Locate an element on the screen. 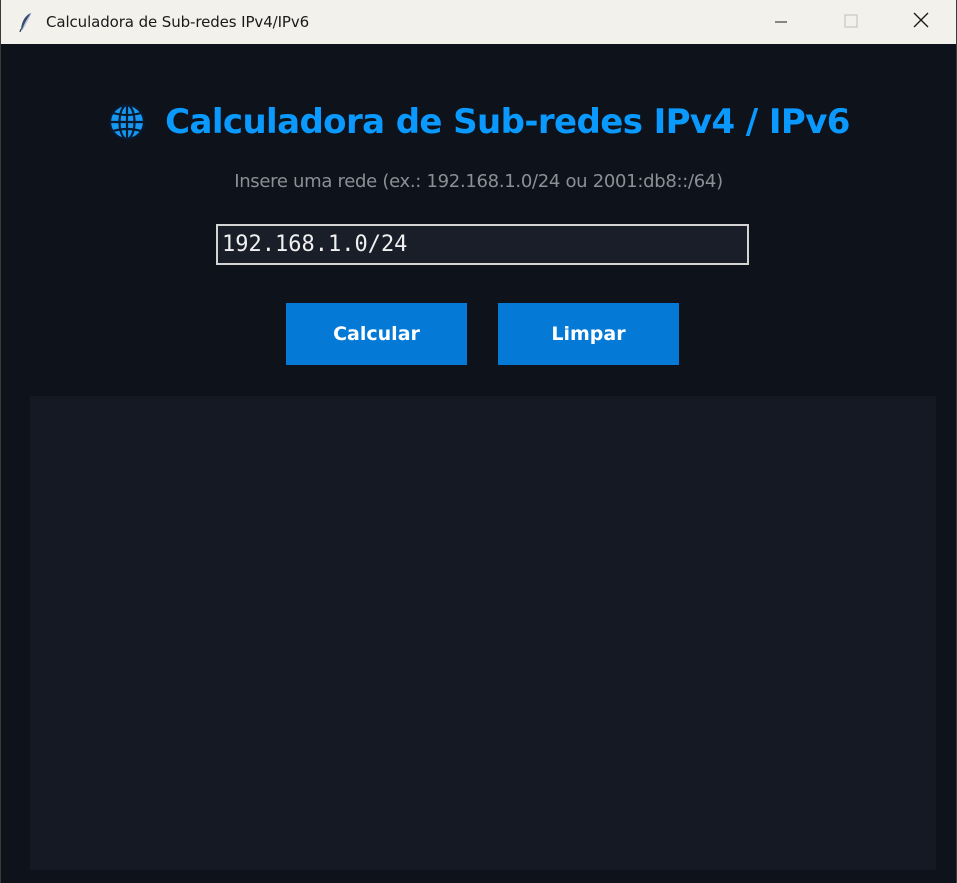 Image resolution: width=957 pixels, height=883 pixels. calculate-button: Calcular is located at coordinates (376, 334).